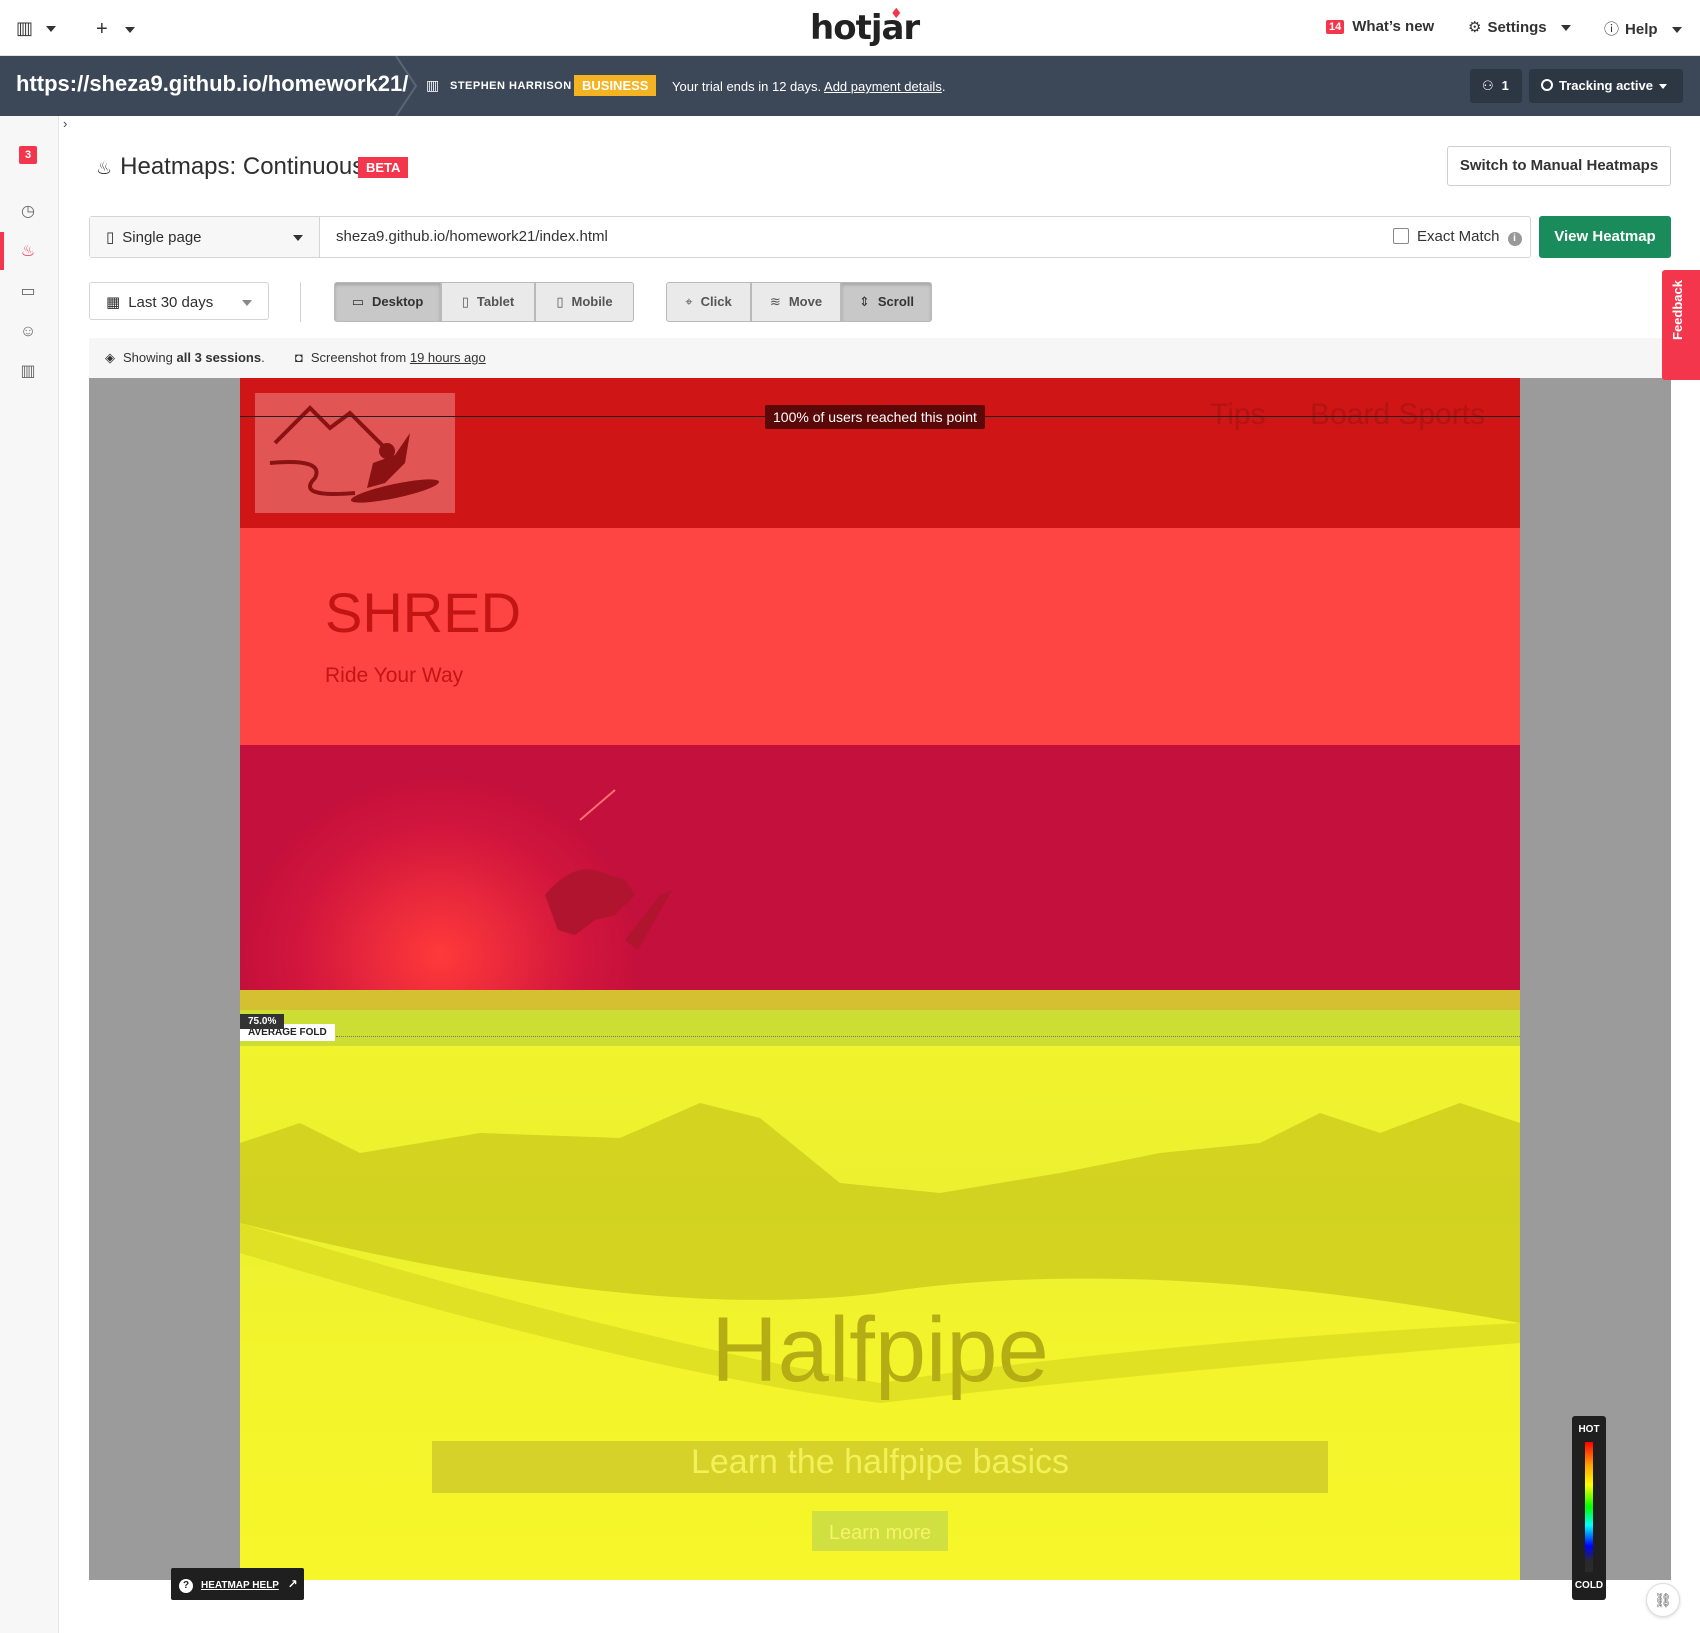 The width and height of the screenshot is (1700, 1633). I want to click on flame-icon: ♨, so click(104, 168).